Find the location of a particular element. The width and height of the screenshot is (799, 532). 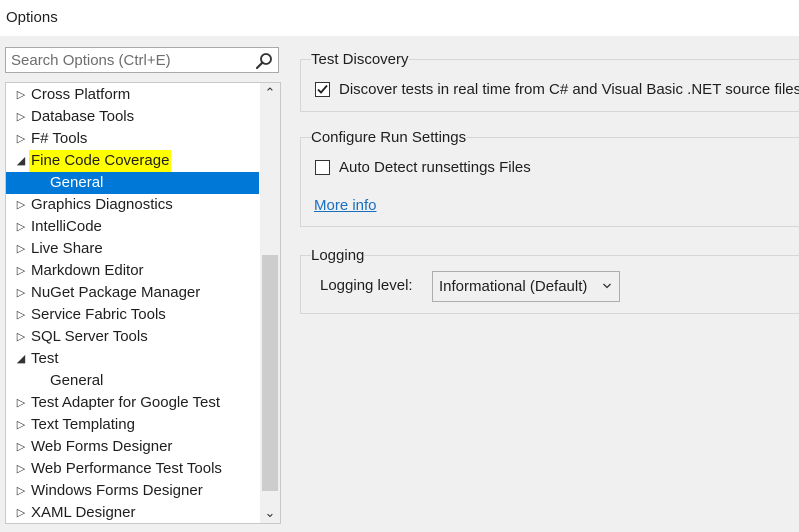

tree-item-markdown-editor: ▷ Markdown Editor is located at coordinates (132, 271).